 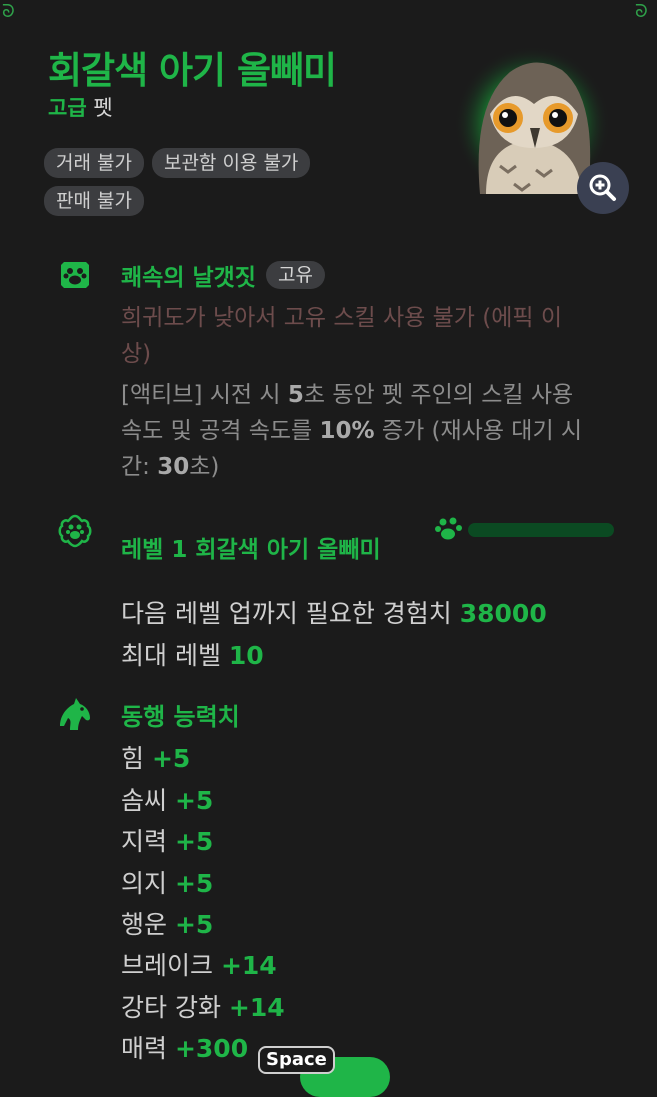 What do you see at coordinates (144, 924) in the screenshot?
I see `stat-label: 행운` at bounding box center [144, 924].